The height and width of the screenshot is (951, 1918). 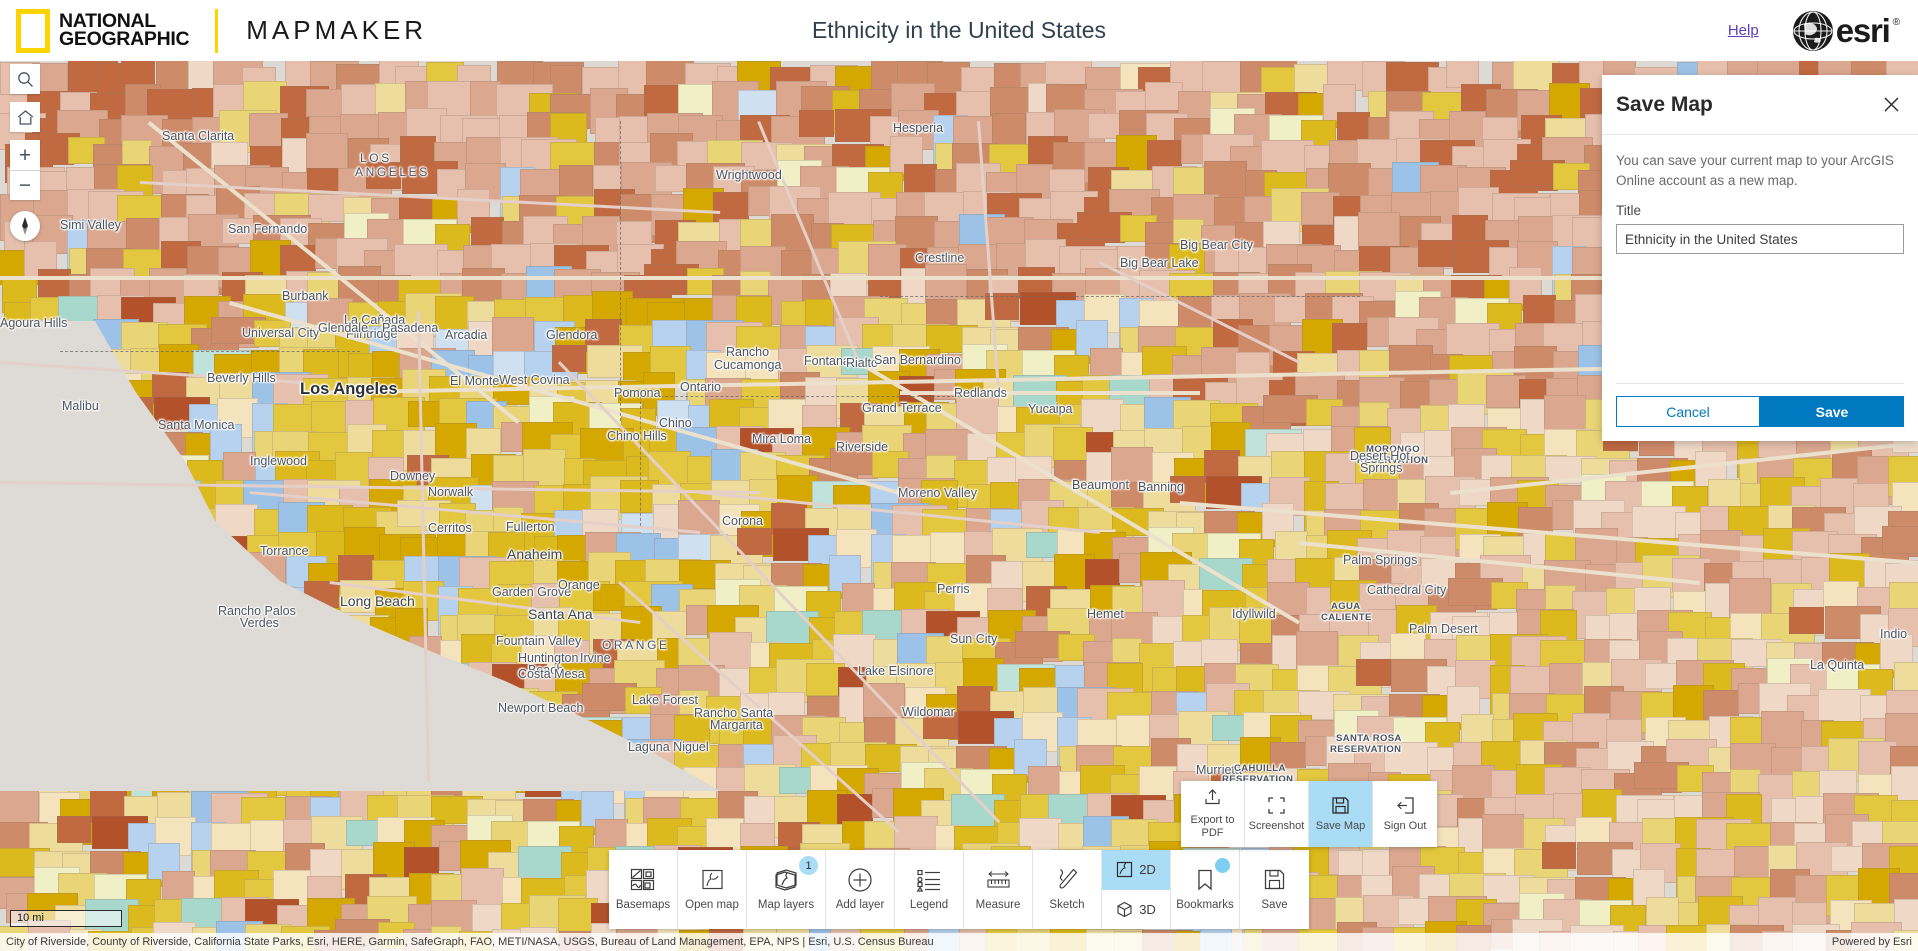 I want to click on submenu-item-screenshot: Screenshot, so click(x=1277, y=814).